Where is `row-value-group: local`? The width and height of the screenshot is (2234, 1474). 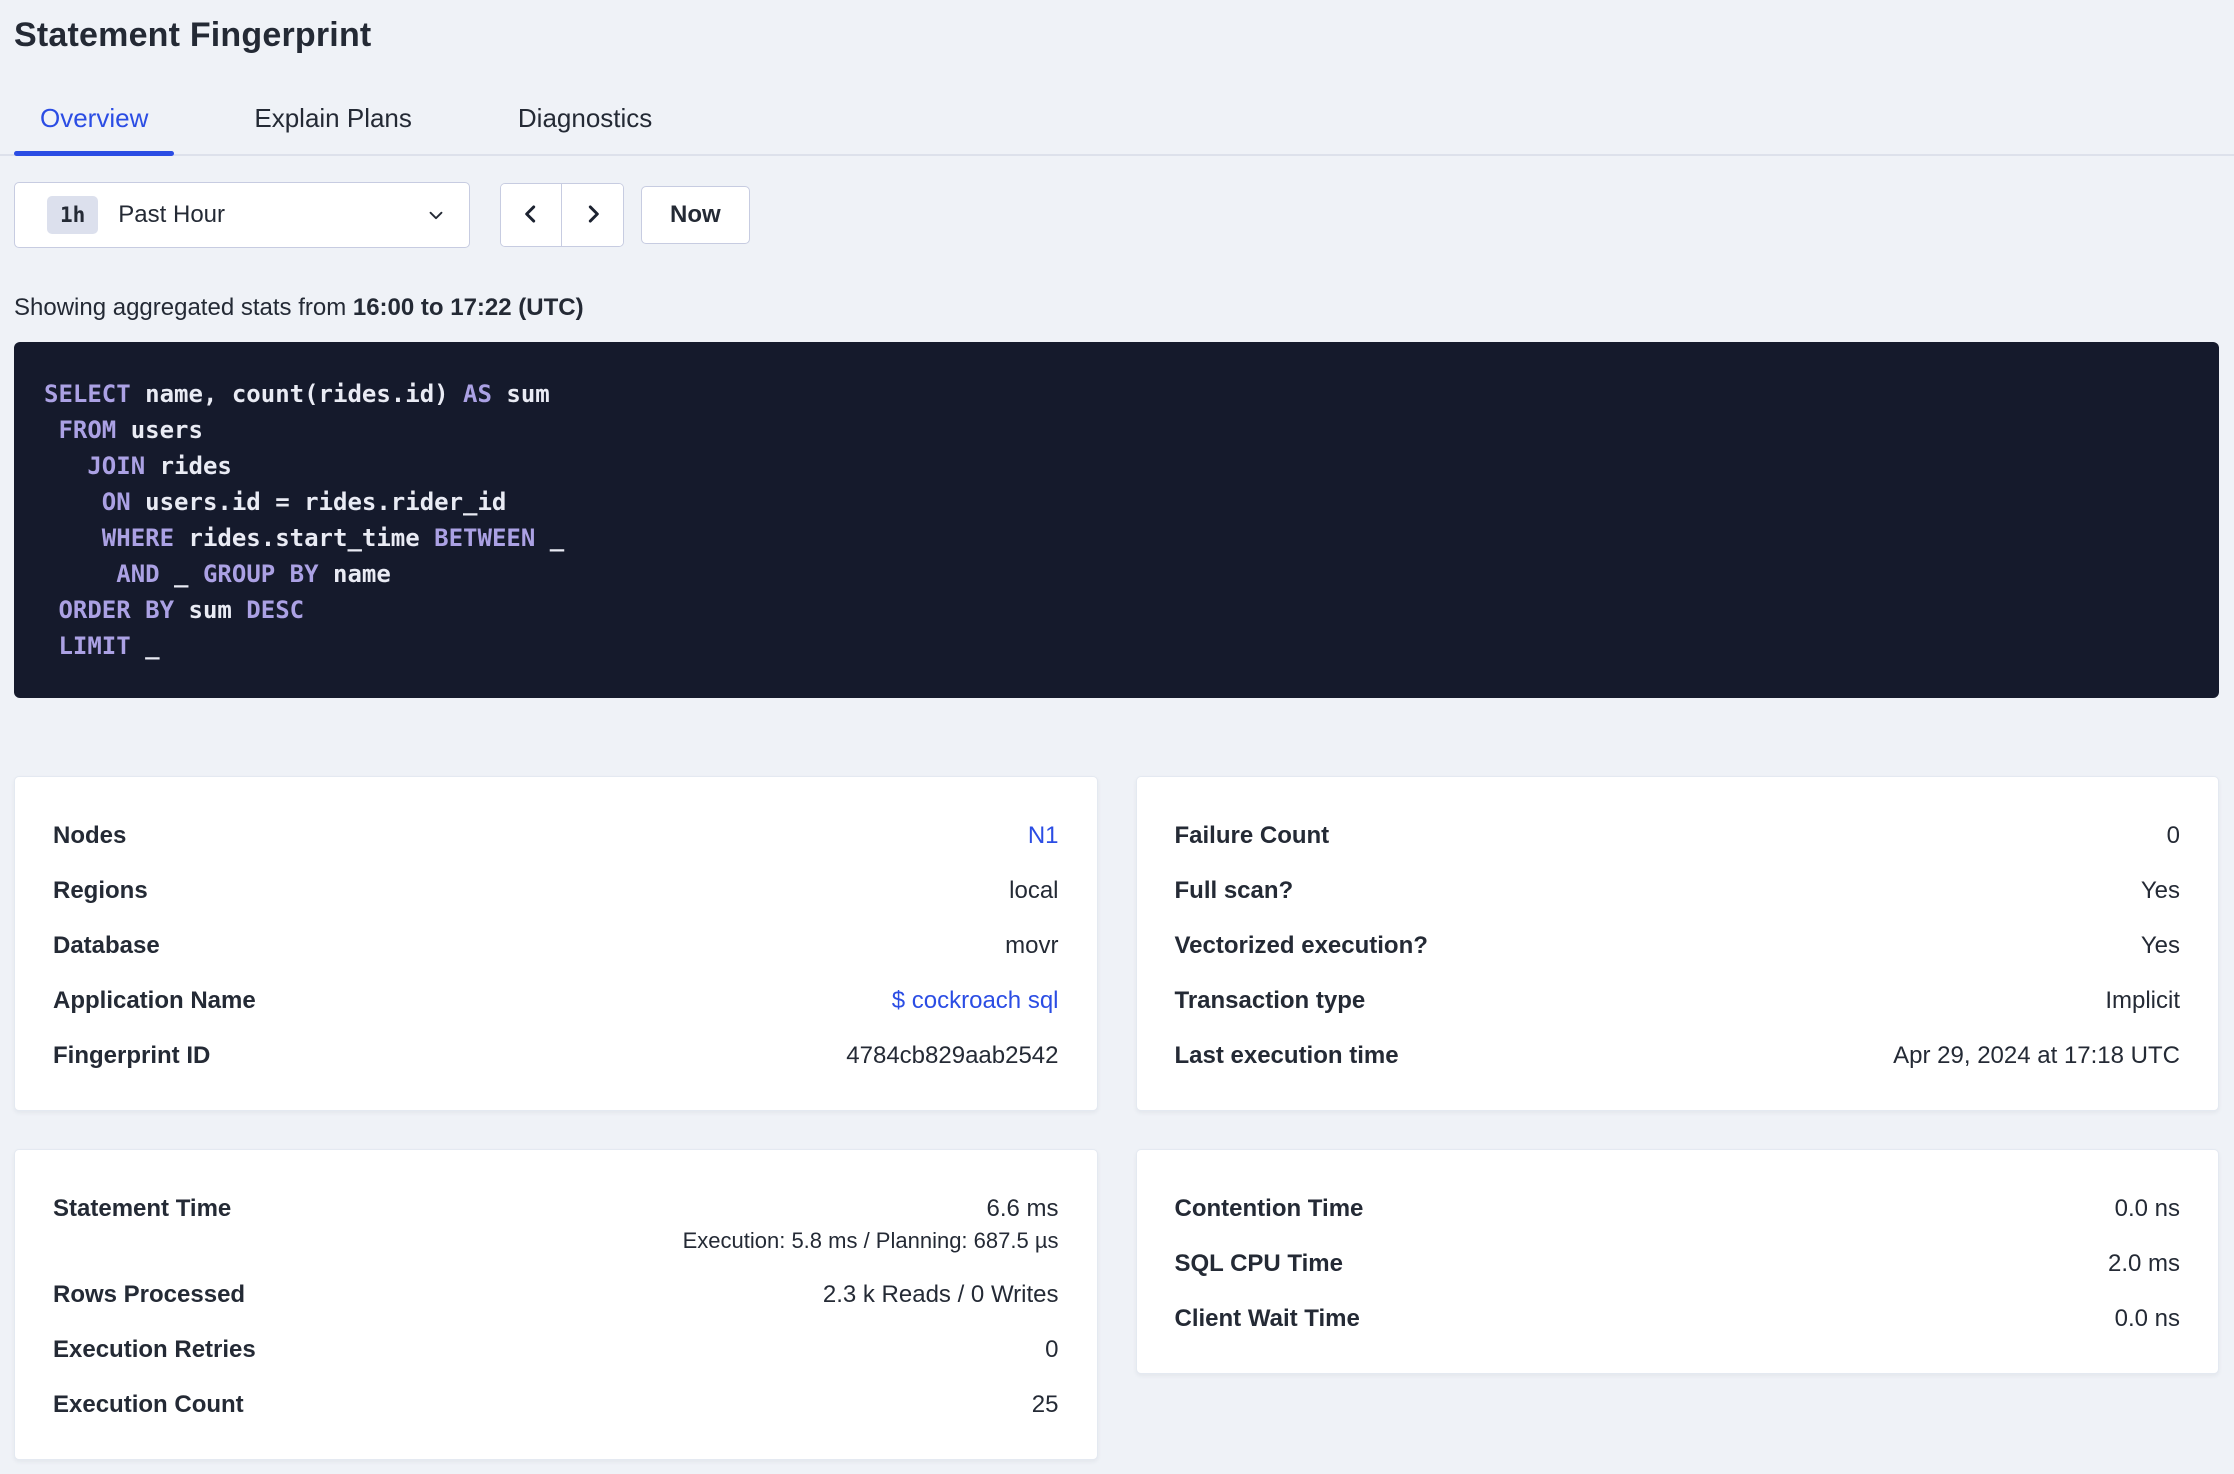
row-value-group: local is located at coordinates (1033, 890).